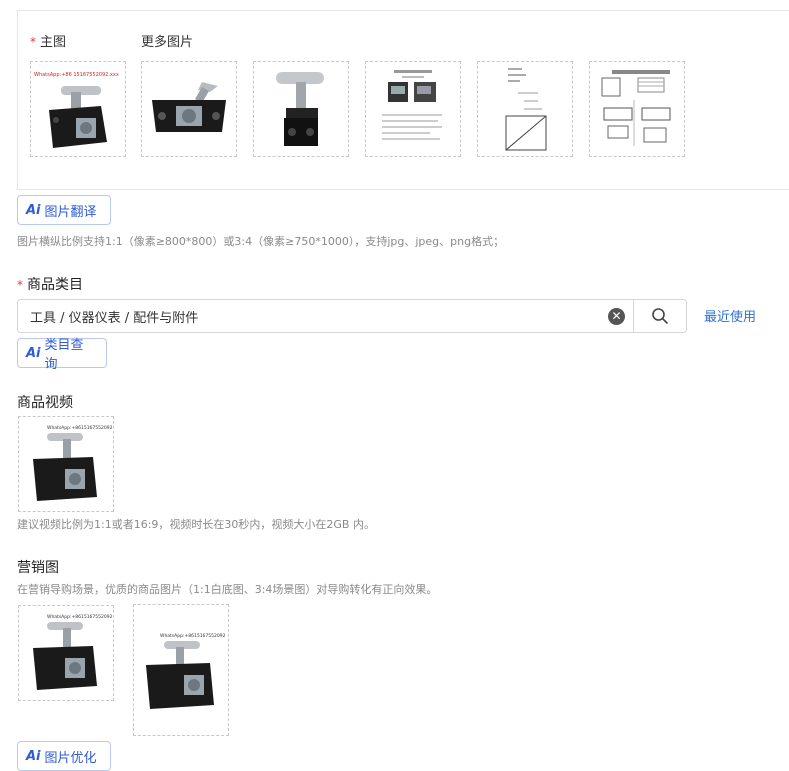  I want to click on image-optimize-button: Ai 图片优化, so click(64, 756).